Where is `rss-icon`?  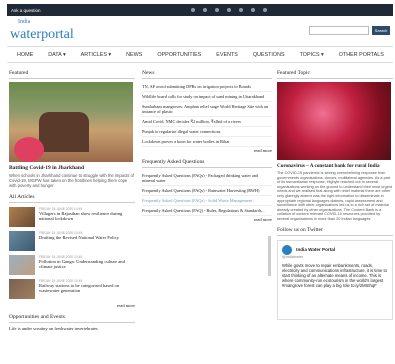 rss-icon is located at coordinates (252, 10).